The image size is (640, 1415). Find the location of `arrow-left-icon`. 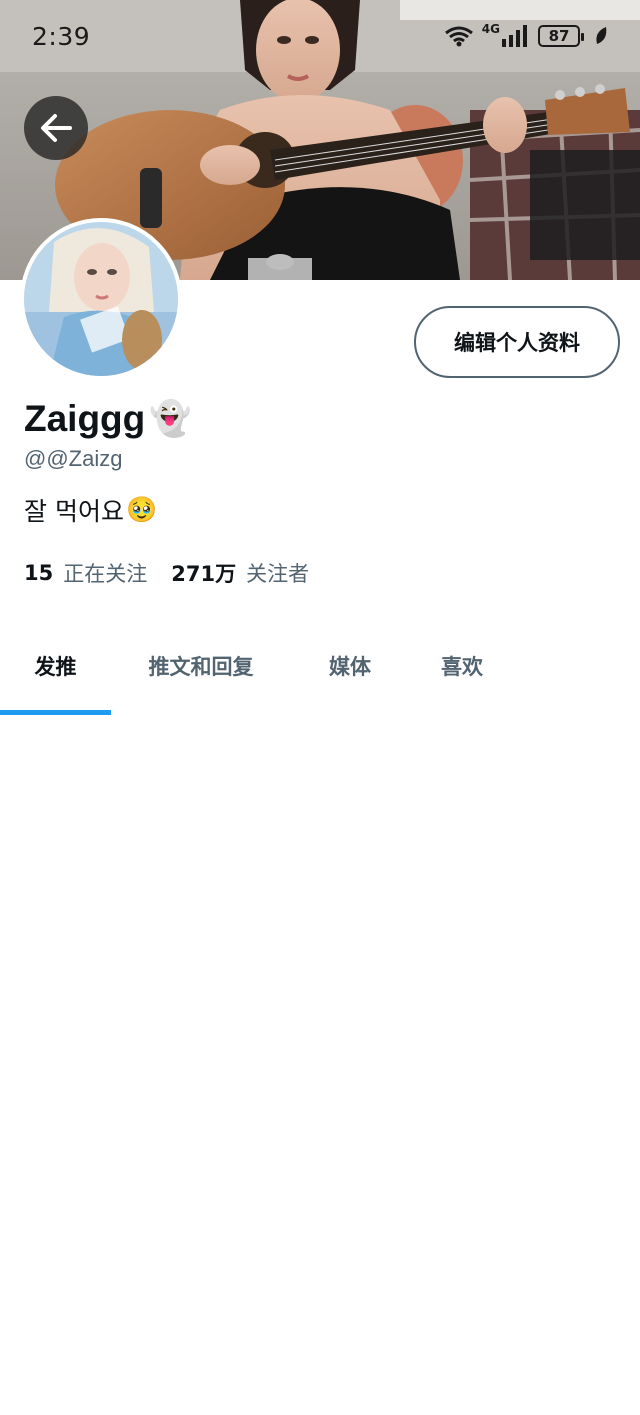

arrow-left-icon is located at coordinates (56, 128).